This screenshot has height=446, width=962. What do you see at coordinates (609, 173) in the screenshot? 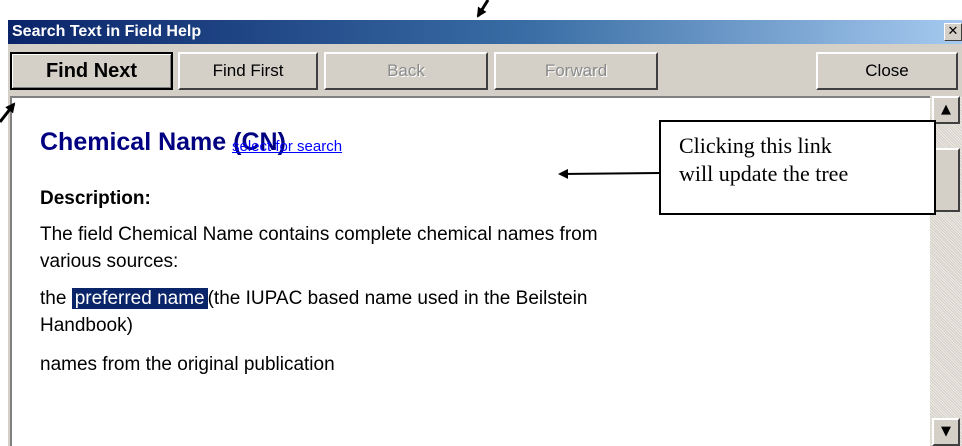
I see `link-pointer-arrow` at bounding box center [609, 173].